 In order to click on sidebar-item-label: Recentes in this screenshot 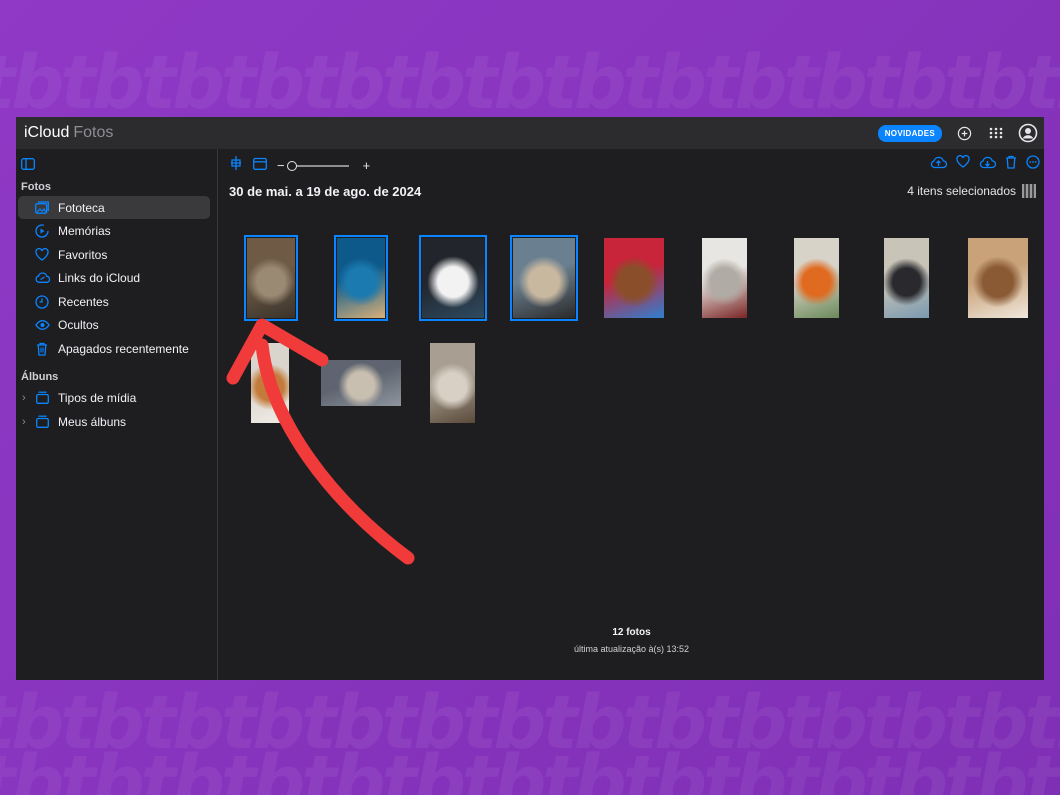, I will do `click(83, 301)`.